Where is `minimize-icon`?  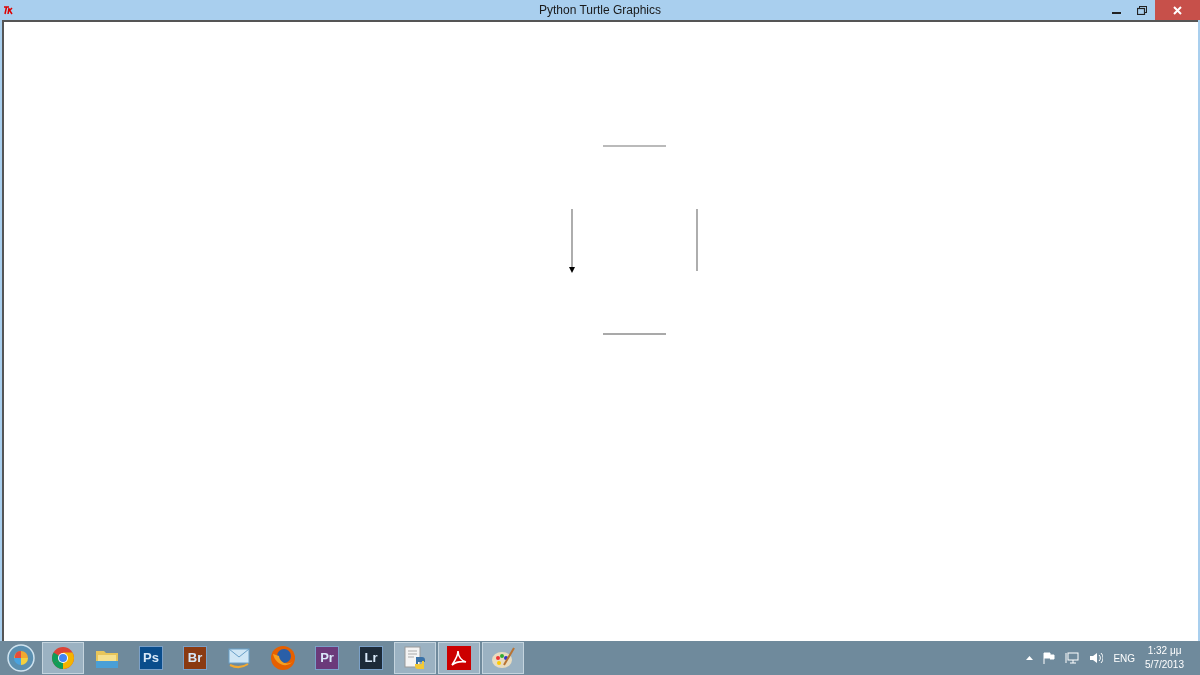 minimize-icon is located at coordinates (1116, 13).